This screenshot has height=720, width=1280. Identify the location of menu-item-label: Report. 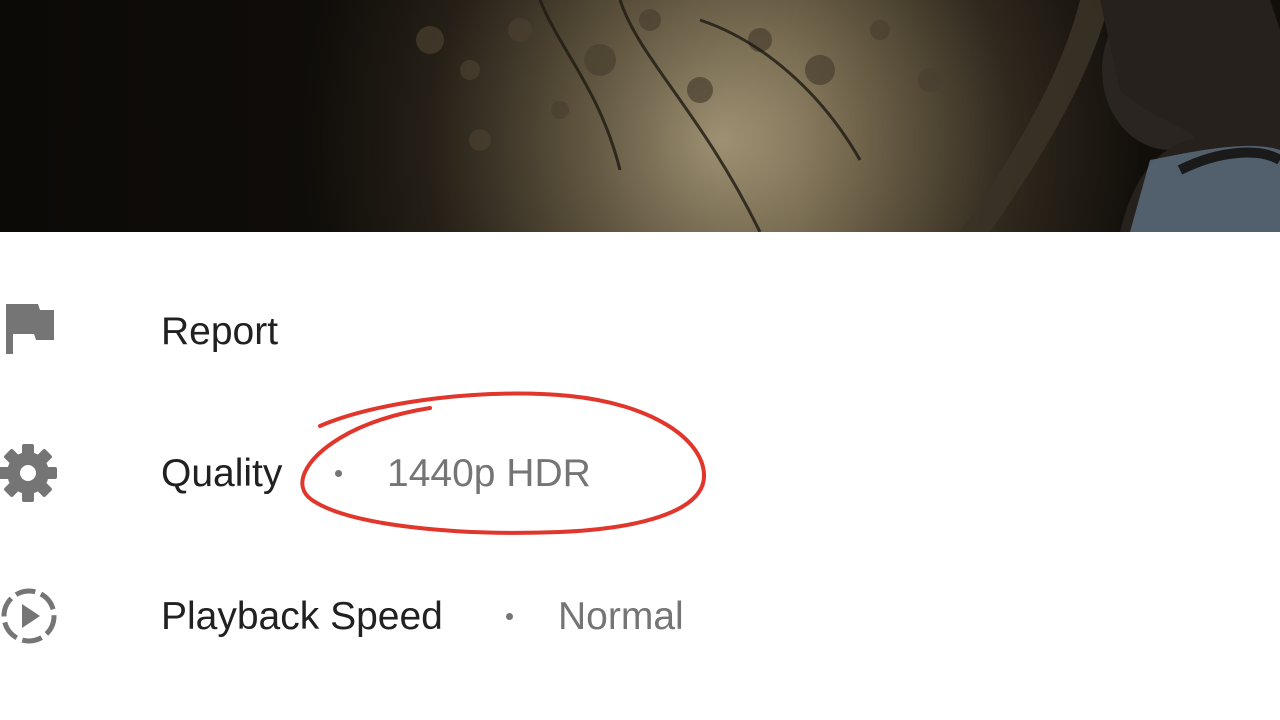
(220, 331).